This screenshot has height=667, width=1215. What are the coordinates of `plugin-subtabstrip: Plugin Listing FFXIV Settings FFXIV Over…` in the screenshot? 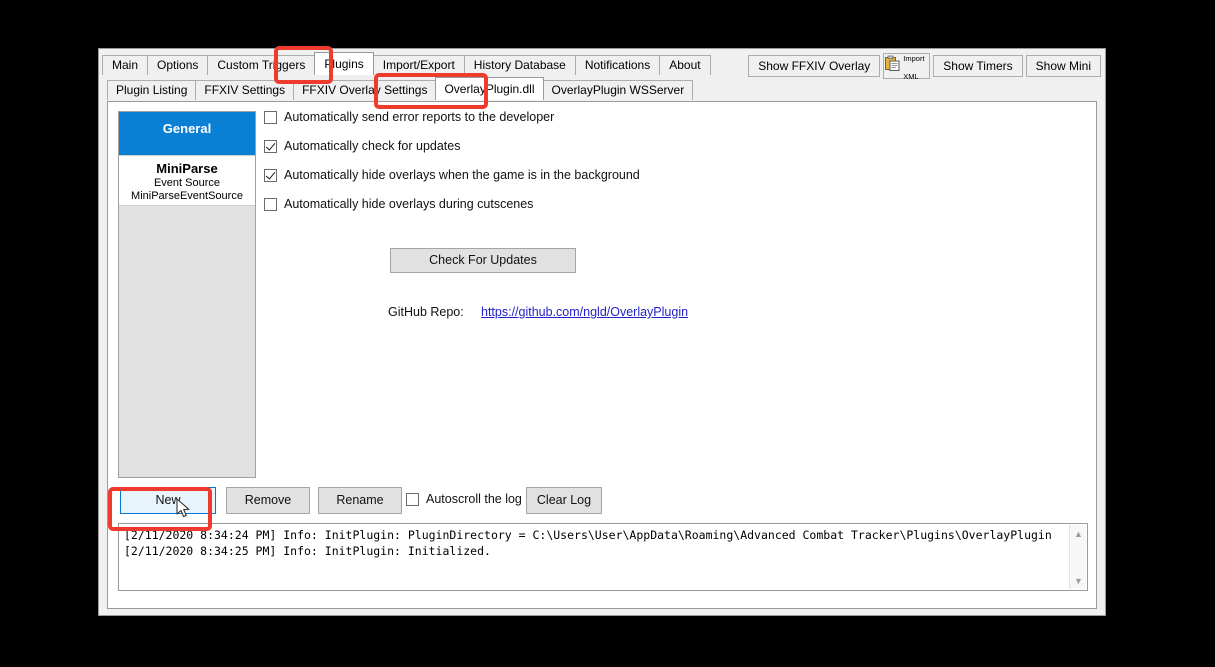 It's located at (400, 88).